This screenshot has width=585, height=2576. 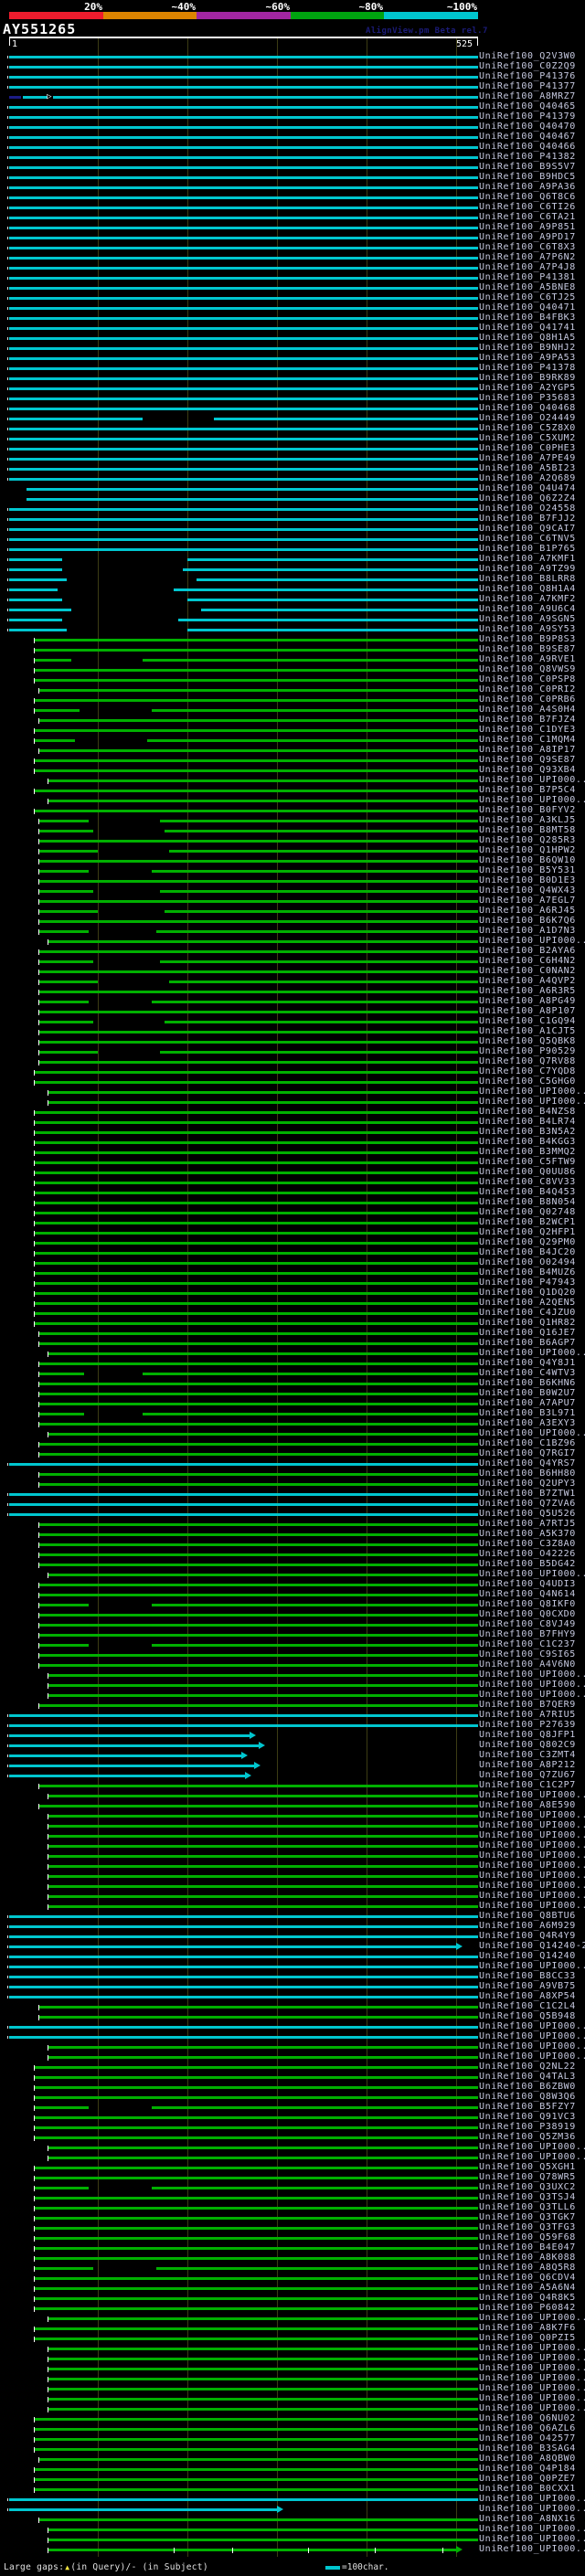 What do you see at coordinates (528, 2248) in the screenshot?
I see `hit-label: UniRef100_B4E047` at bounding box center [528, 2248].